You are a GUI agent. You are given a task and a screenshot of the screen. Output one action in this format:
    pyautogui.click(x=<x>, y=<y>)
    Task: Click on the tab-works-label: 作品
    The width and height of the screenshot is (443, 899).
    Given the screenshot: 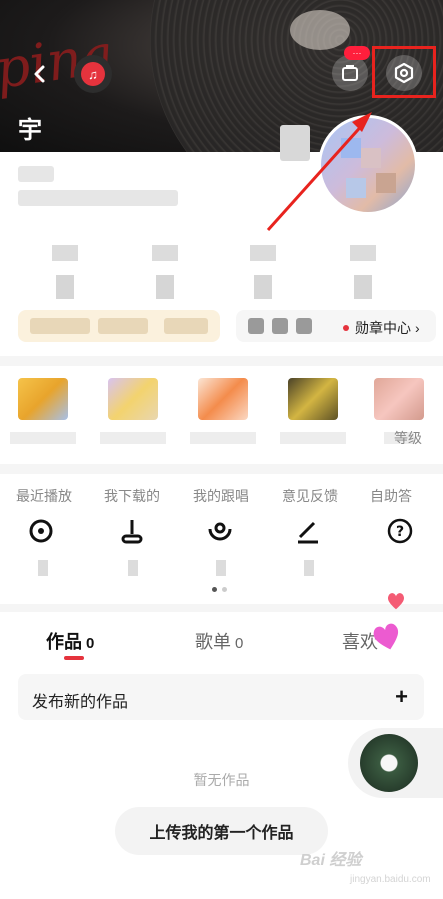 What is the action you would take?
    pyautogui.click(x=64, y=642)
    